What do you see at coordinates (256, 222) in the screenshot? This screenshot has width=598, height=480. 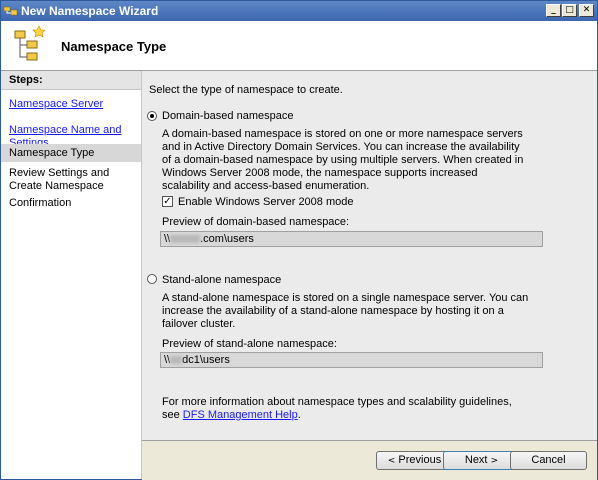 I see `domain-preview-label: Preview of domain-based namespace:` at bounding box center [256, 222].